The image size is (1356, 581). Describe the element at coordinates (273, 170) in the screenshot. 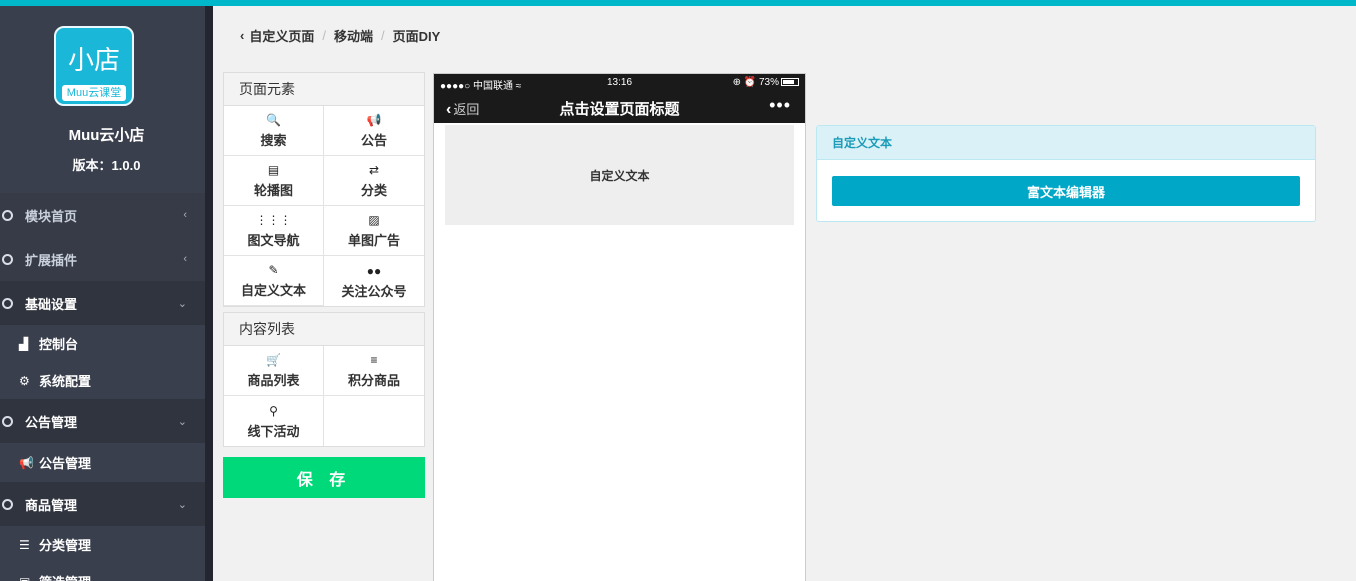

I see `file-image-icon: ▤` at that location.